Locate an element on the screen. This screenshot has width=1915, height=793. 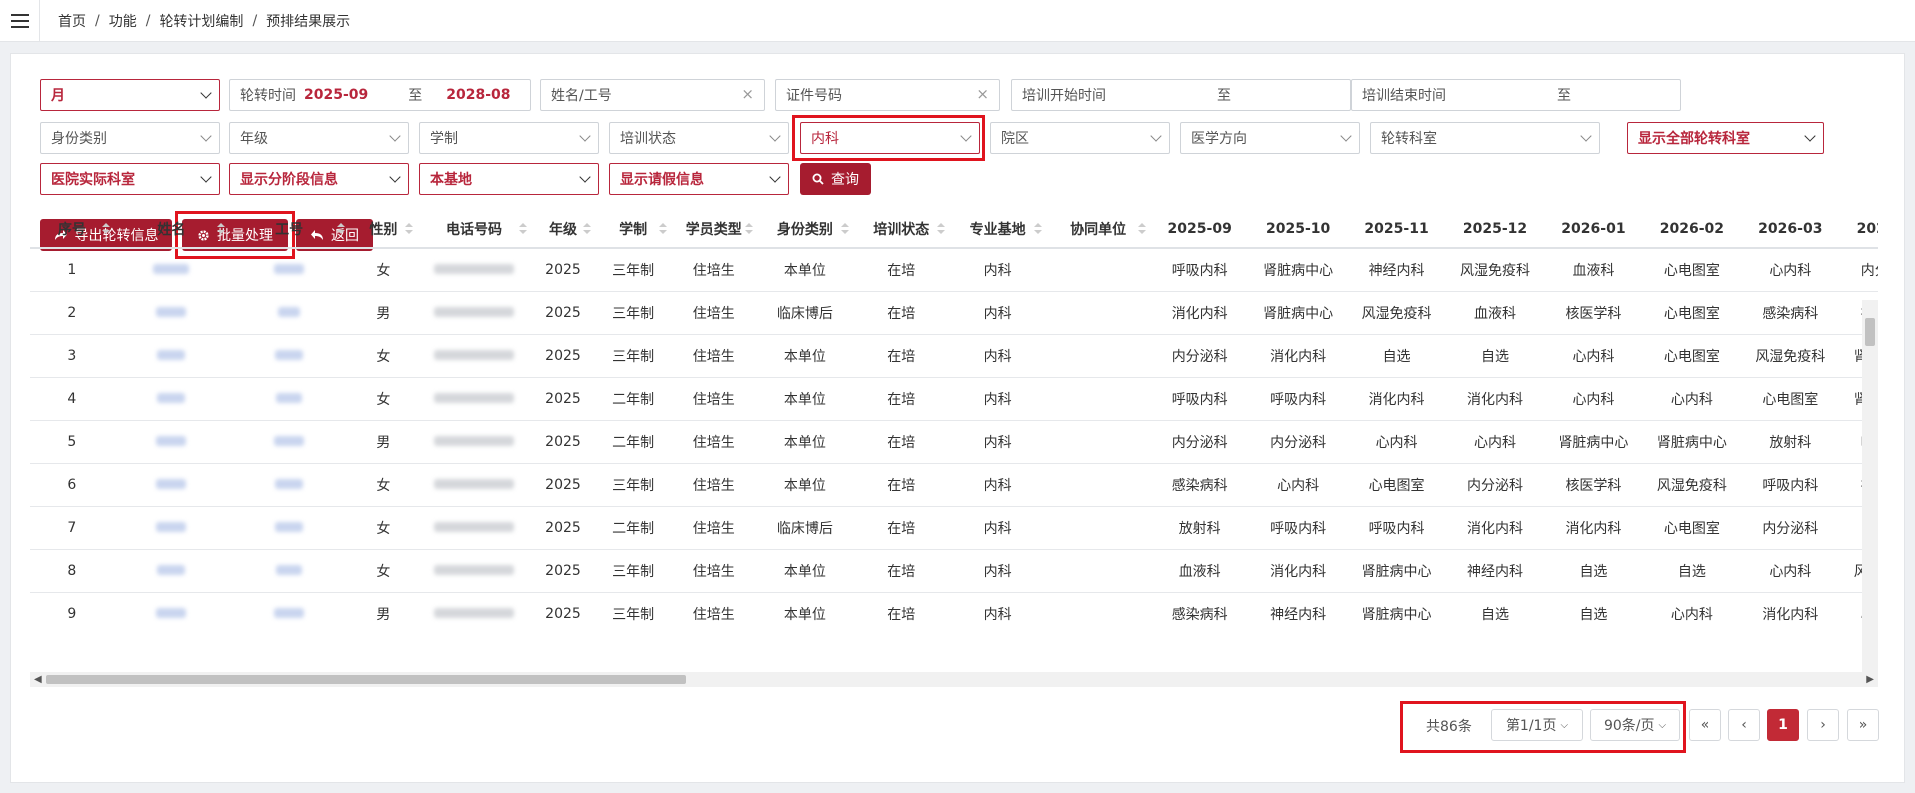
page-select: 第1/1页 ⌵ is located at coordinates (1537, 725).